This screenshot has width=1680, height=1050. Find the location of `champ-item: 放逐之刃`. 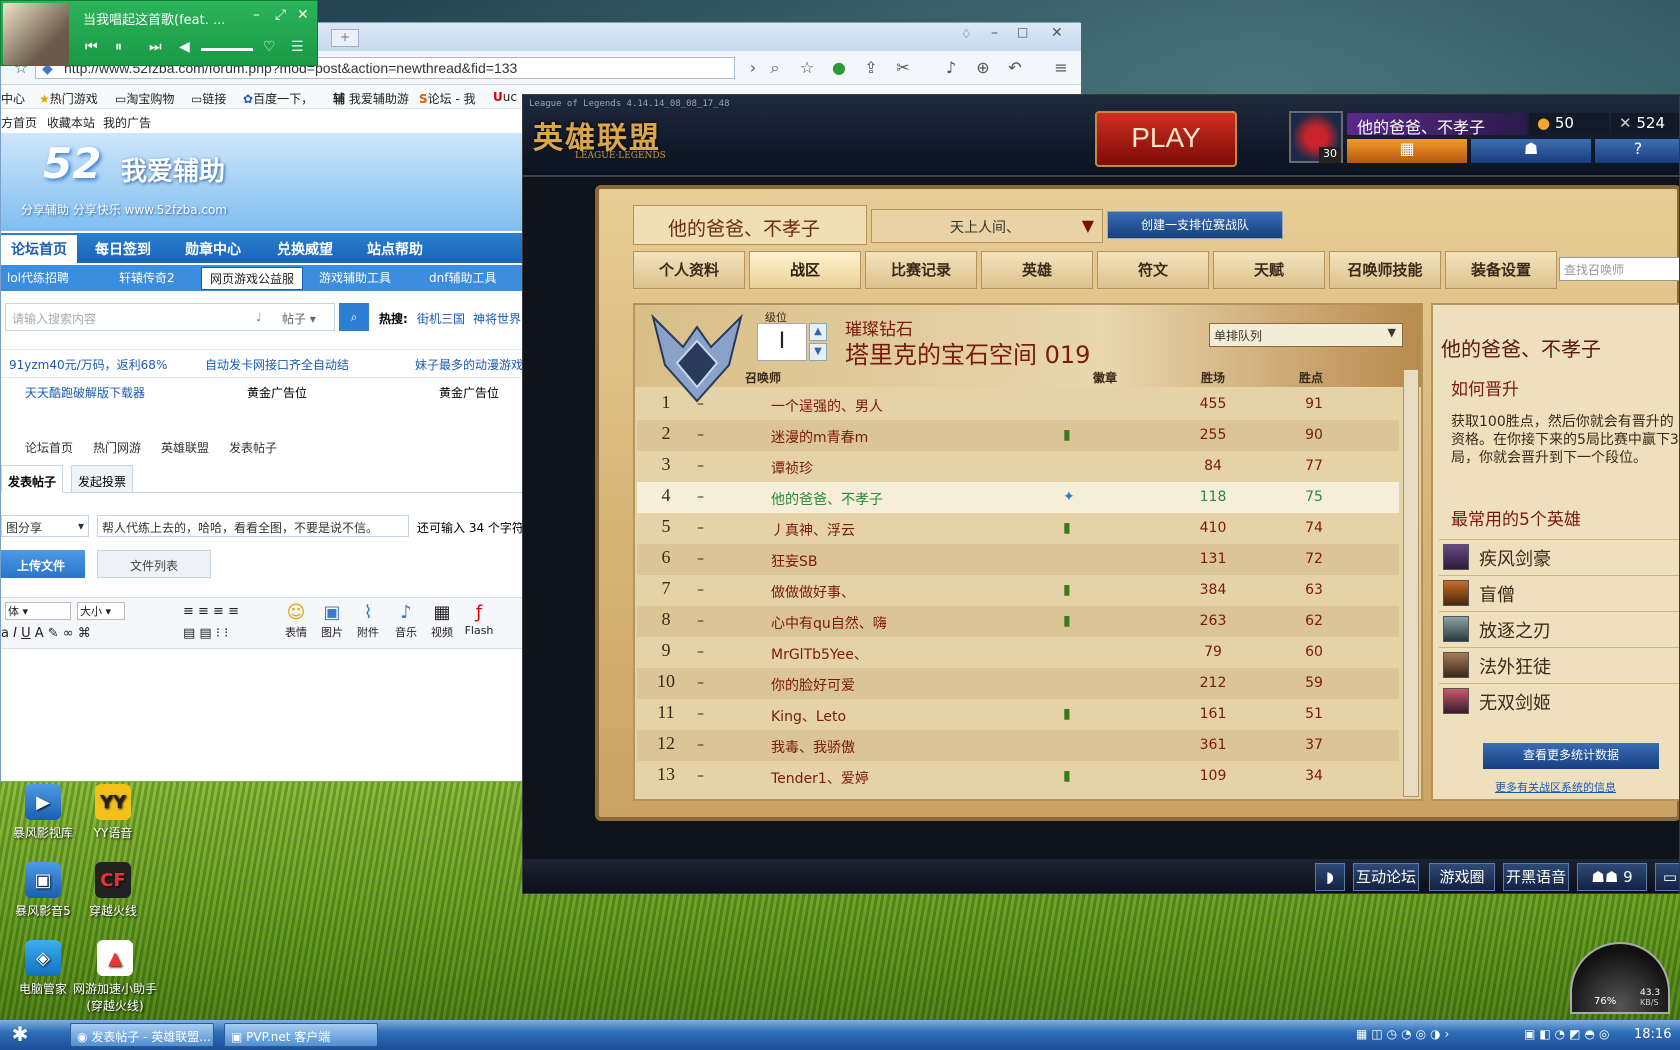

champ-item: 放逐之刃 is located at coordinates (1559, 628).